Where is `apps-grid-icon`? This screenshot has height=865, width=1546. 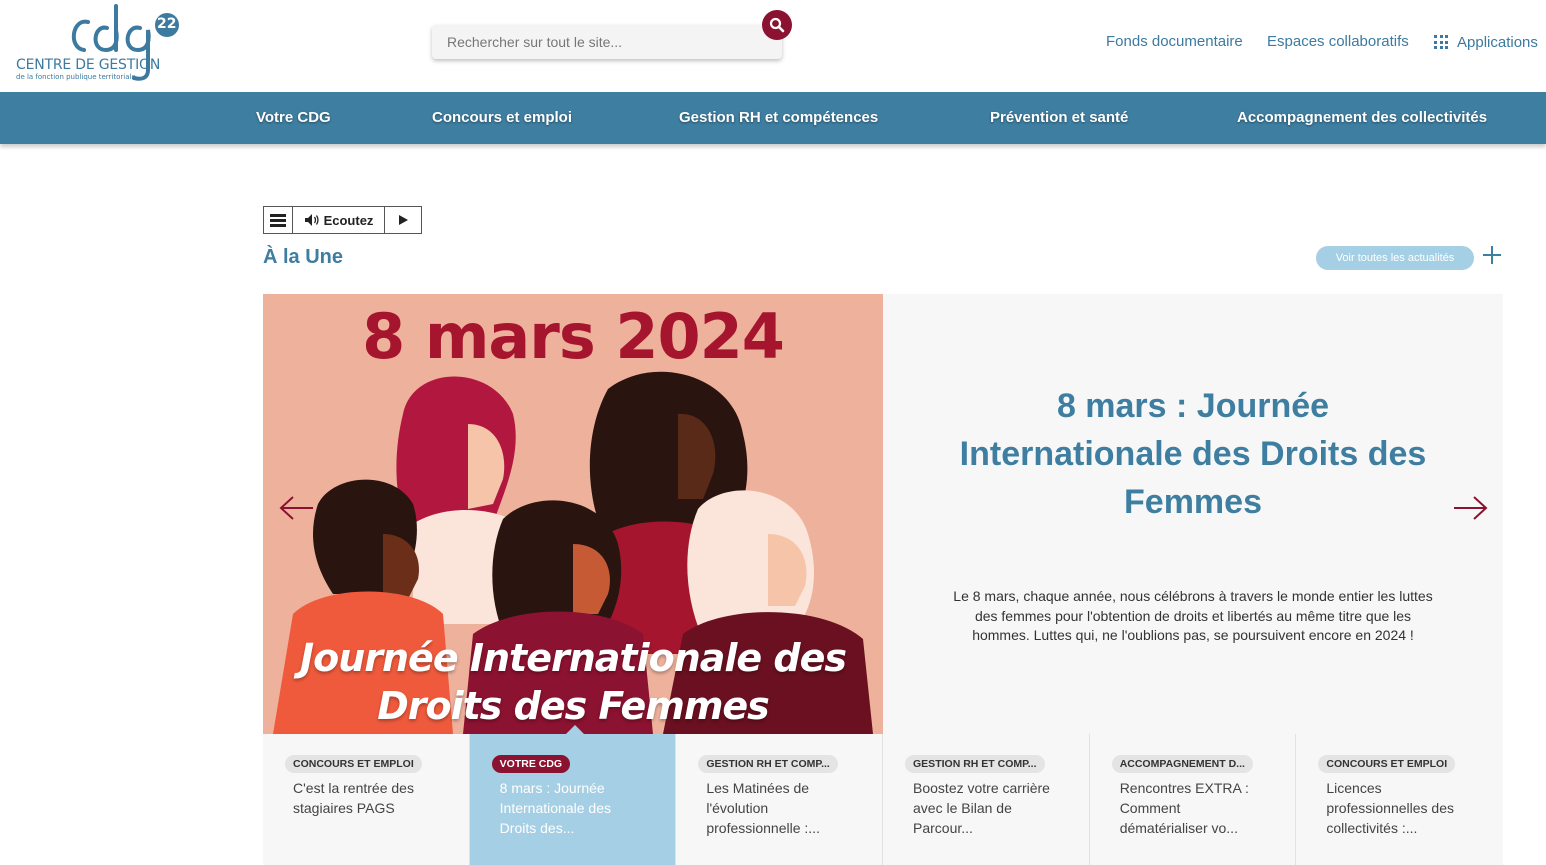
apps-grid-icon is located at coordinates (1441, 42).